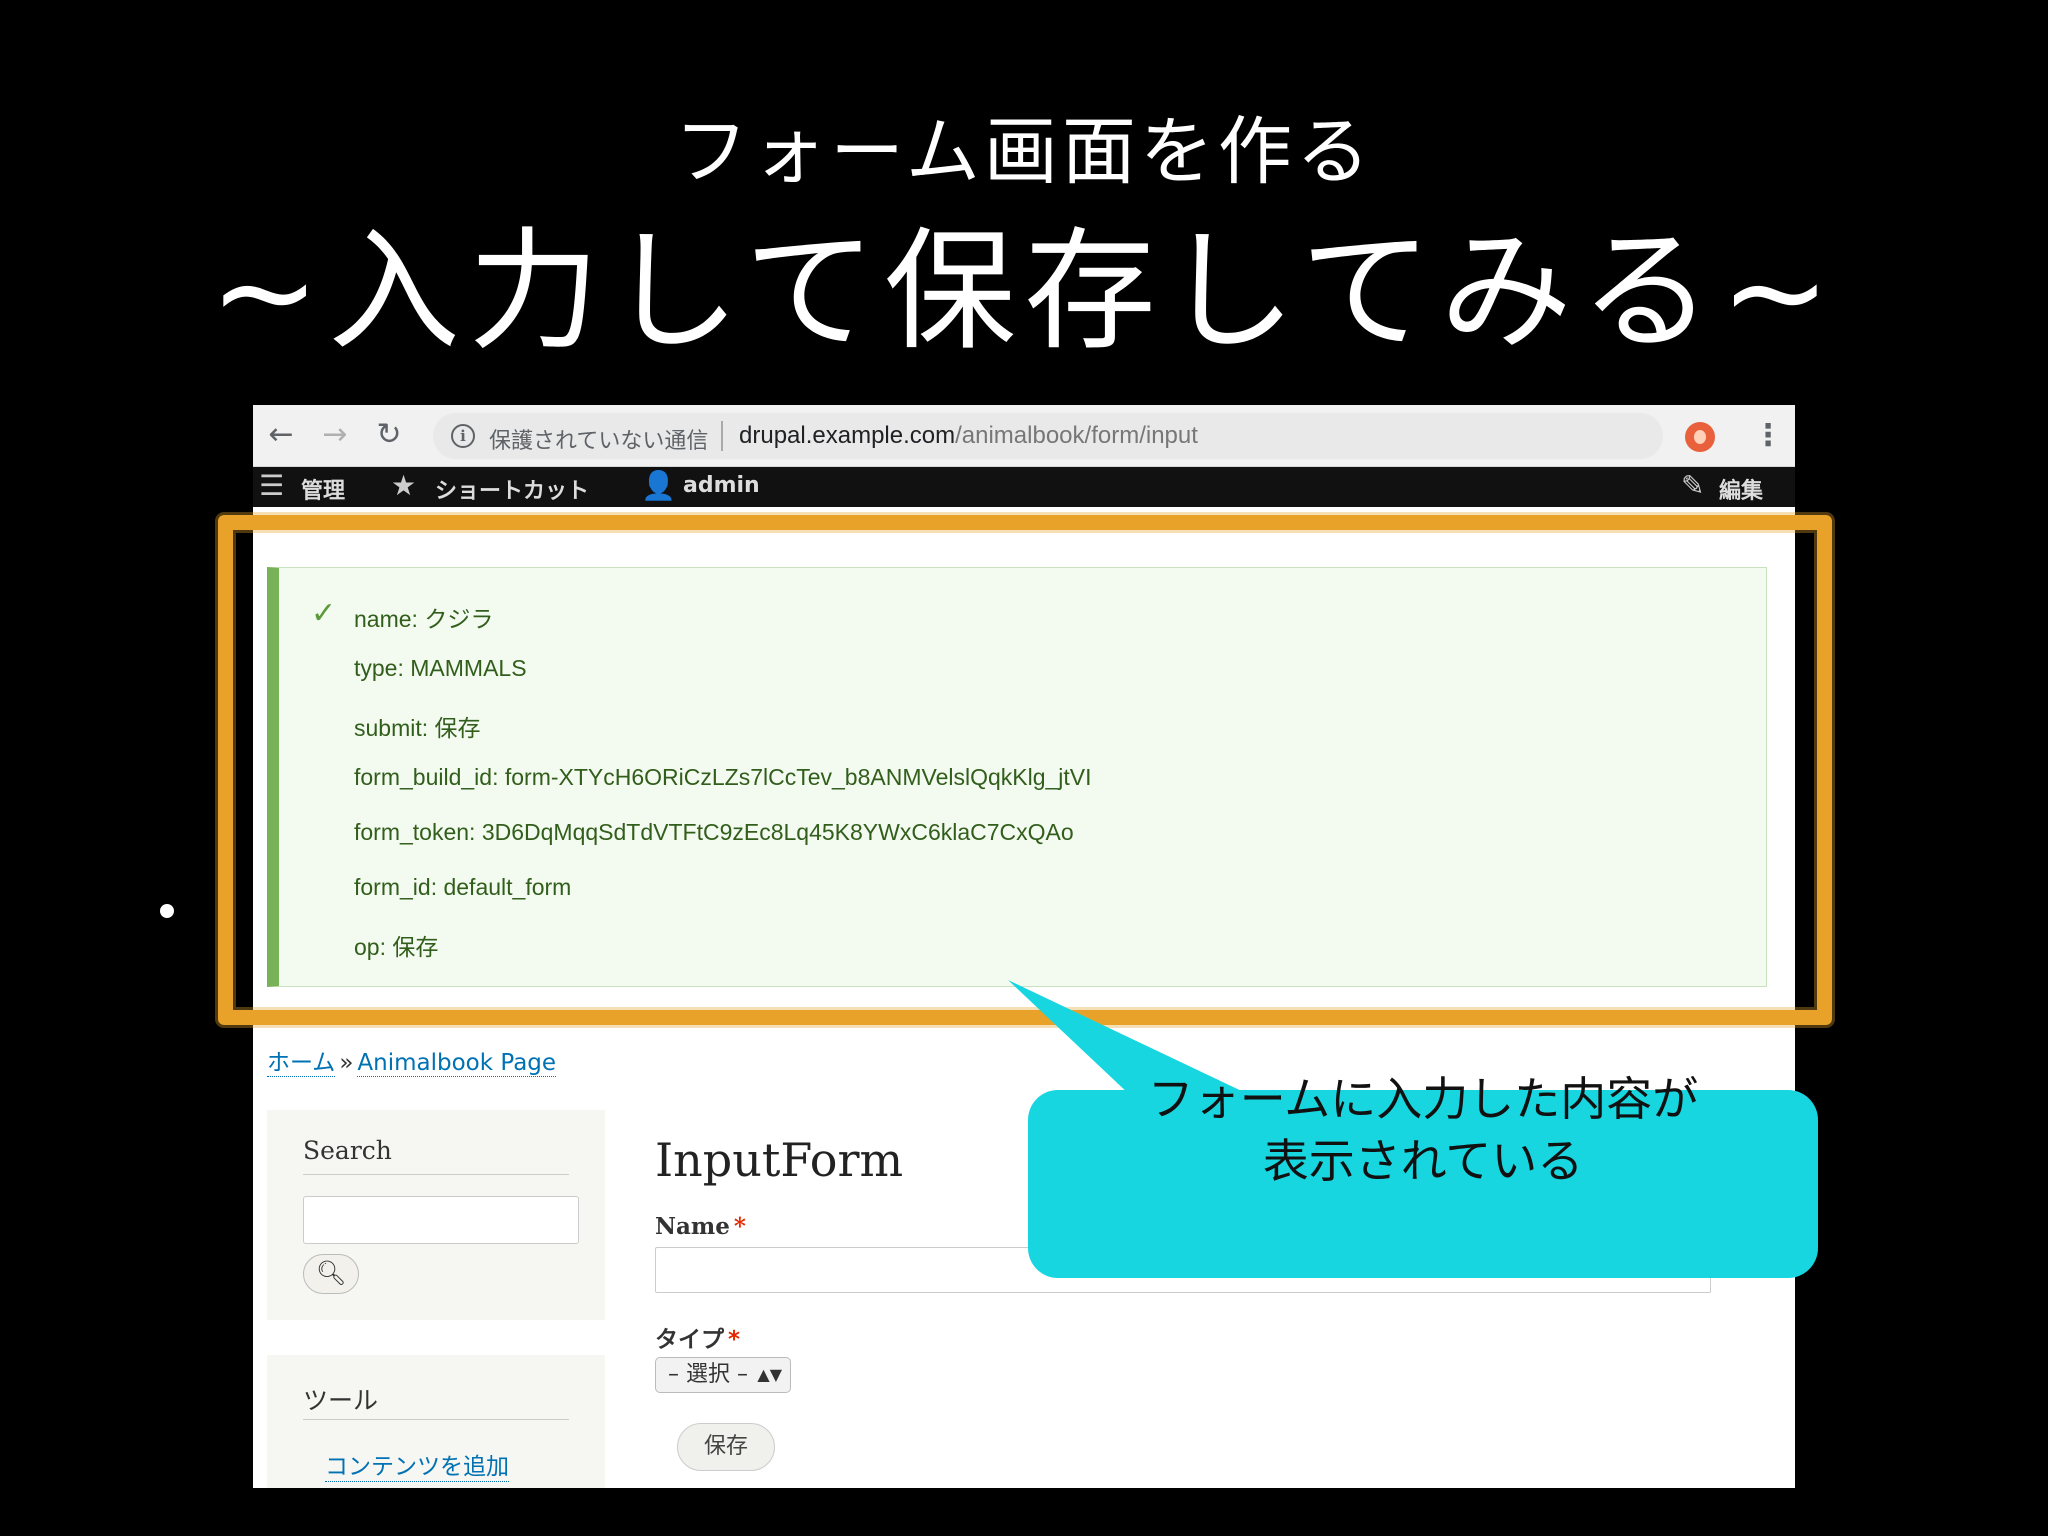  Describe the element at coordinates (1423, 1161) in the screenshot. I see `callout-line2: 表示されている` at that location.